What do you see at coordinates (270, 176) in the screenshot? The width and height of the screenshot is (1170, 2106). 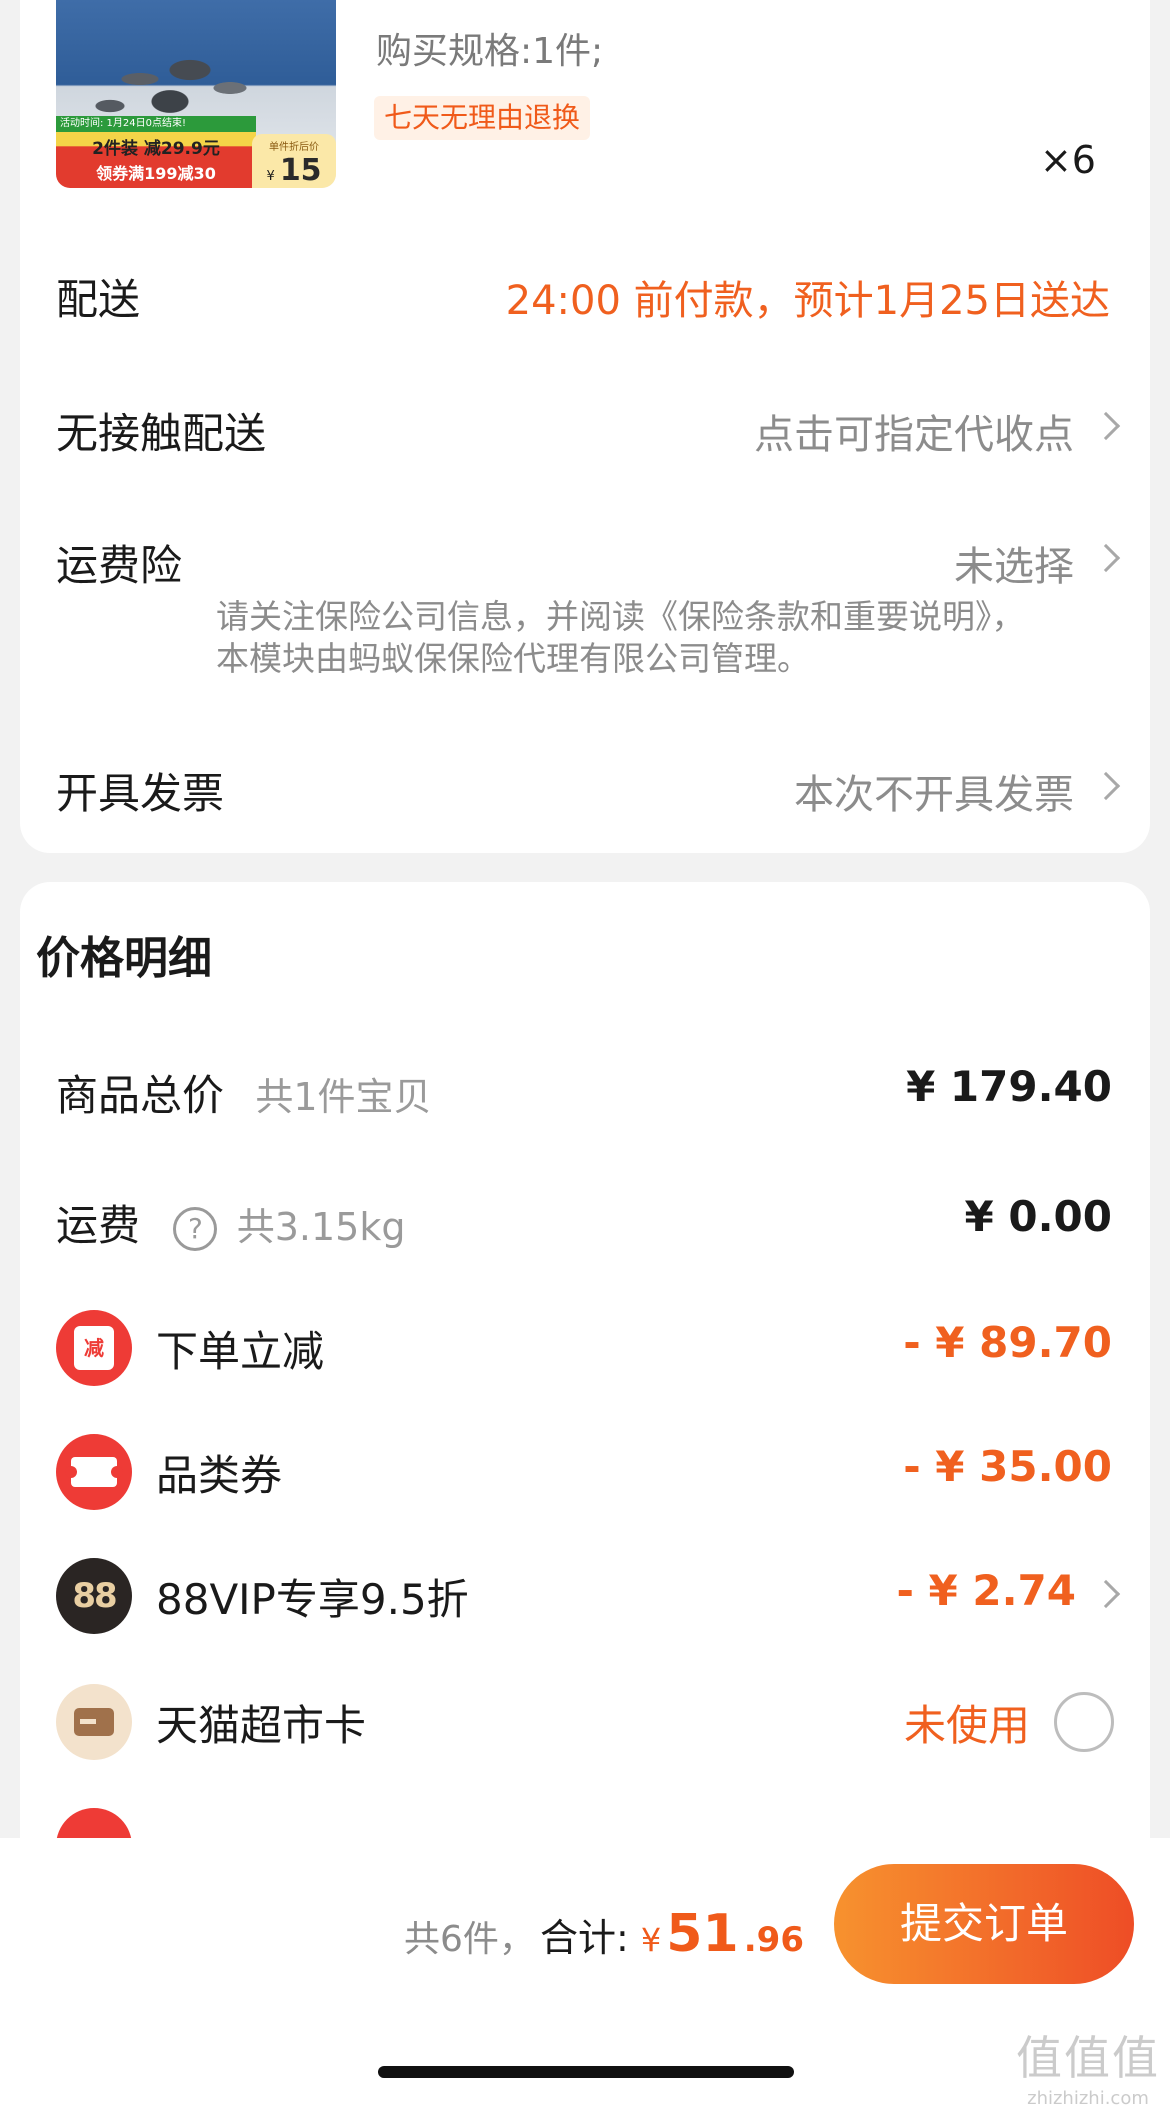 I see `unit-price-currency: ¥` at bounding box center [270, 176].